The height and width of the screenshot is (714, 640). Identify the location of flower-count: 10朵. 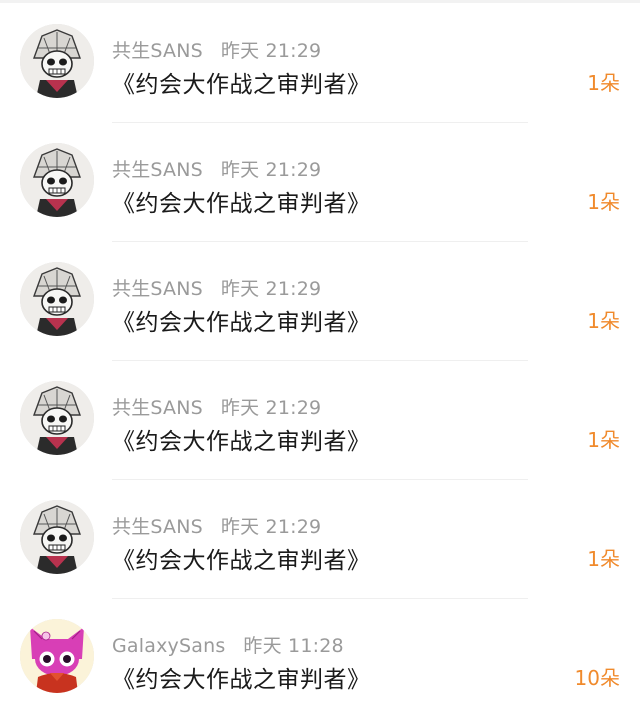
(597, 678).